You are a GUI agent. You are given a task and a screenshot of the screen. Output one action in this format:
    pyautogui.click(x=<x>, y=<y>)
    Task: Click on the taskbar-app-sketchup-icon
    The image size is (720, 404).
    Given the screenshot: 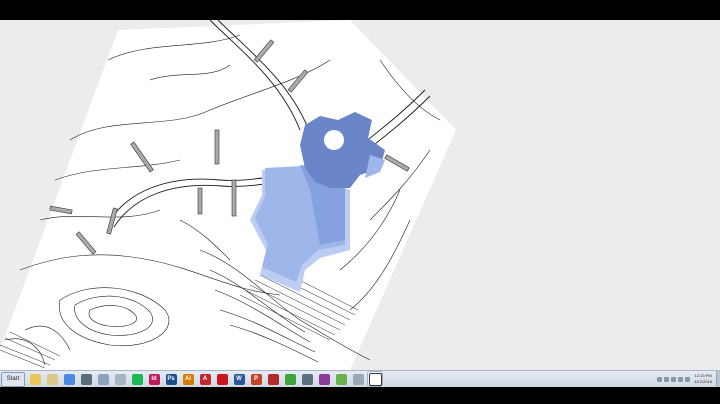 What is the action you would take?
    pyautogui.click(x=324, y=379)
    